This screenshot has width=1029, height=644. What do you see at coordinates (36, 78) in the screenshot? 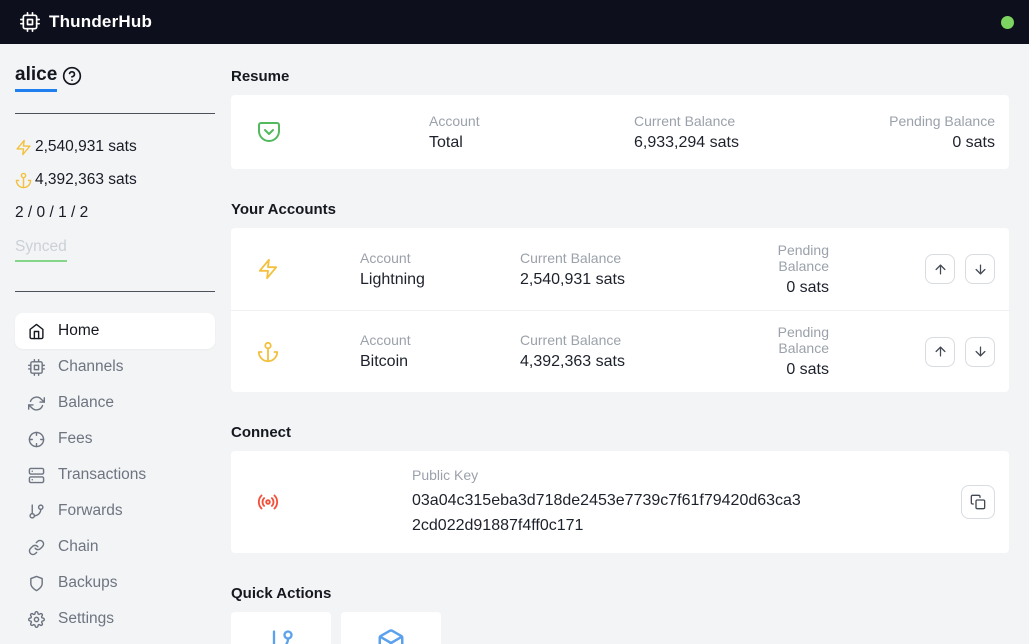
I see `node-name-link: alice` at bounding box center [36, 78].